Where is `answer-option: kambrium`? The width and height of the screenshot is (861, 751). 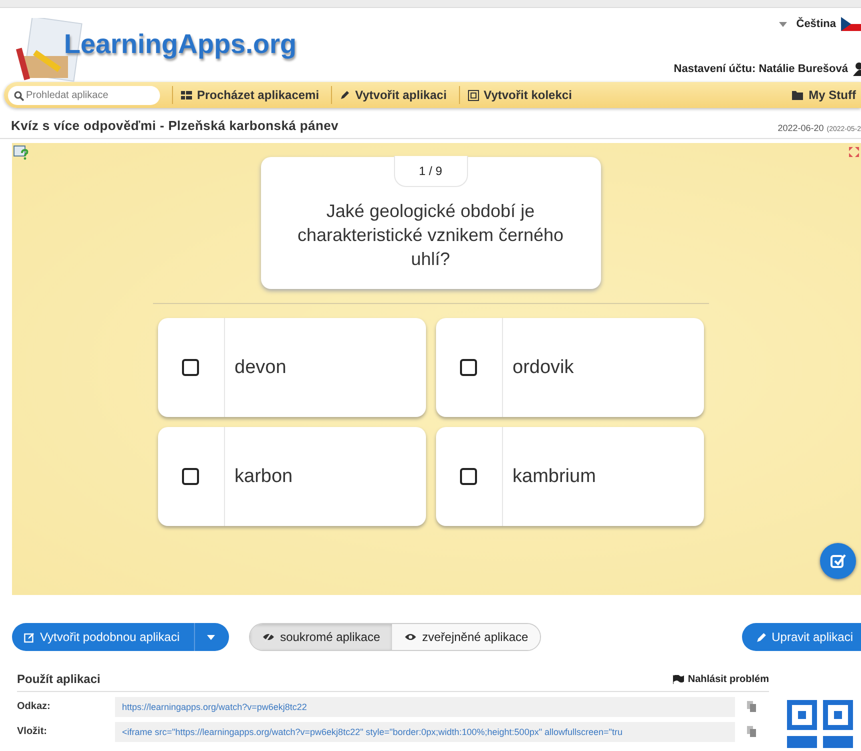 answer-option: kambrium is located at coordinates (570, 476).